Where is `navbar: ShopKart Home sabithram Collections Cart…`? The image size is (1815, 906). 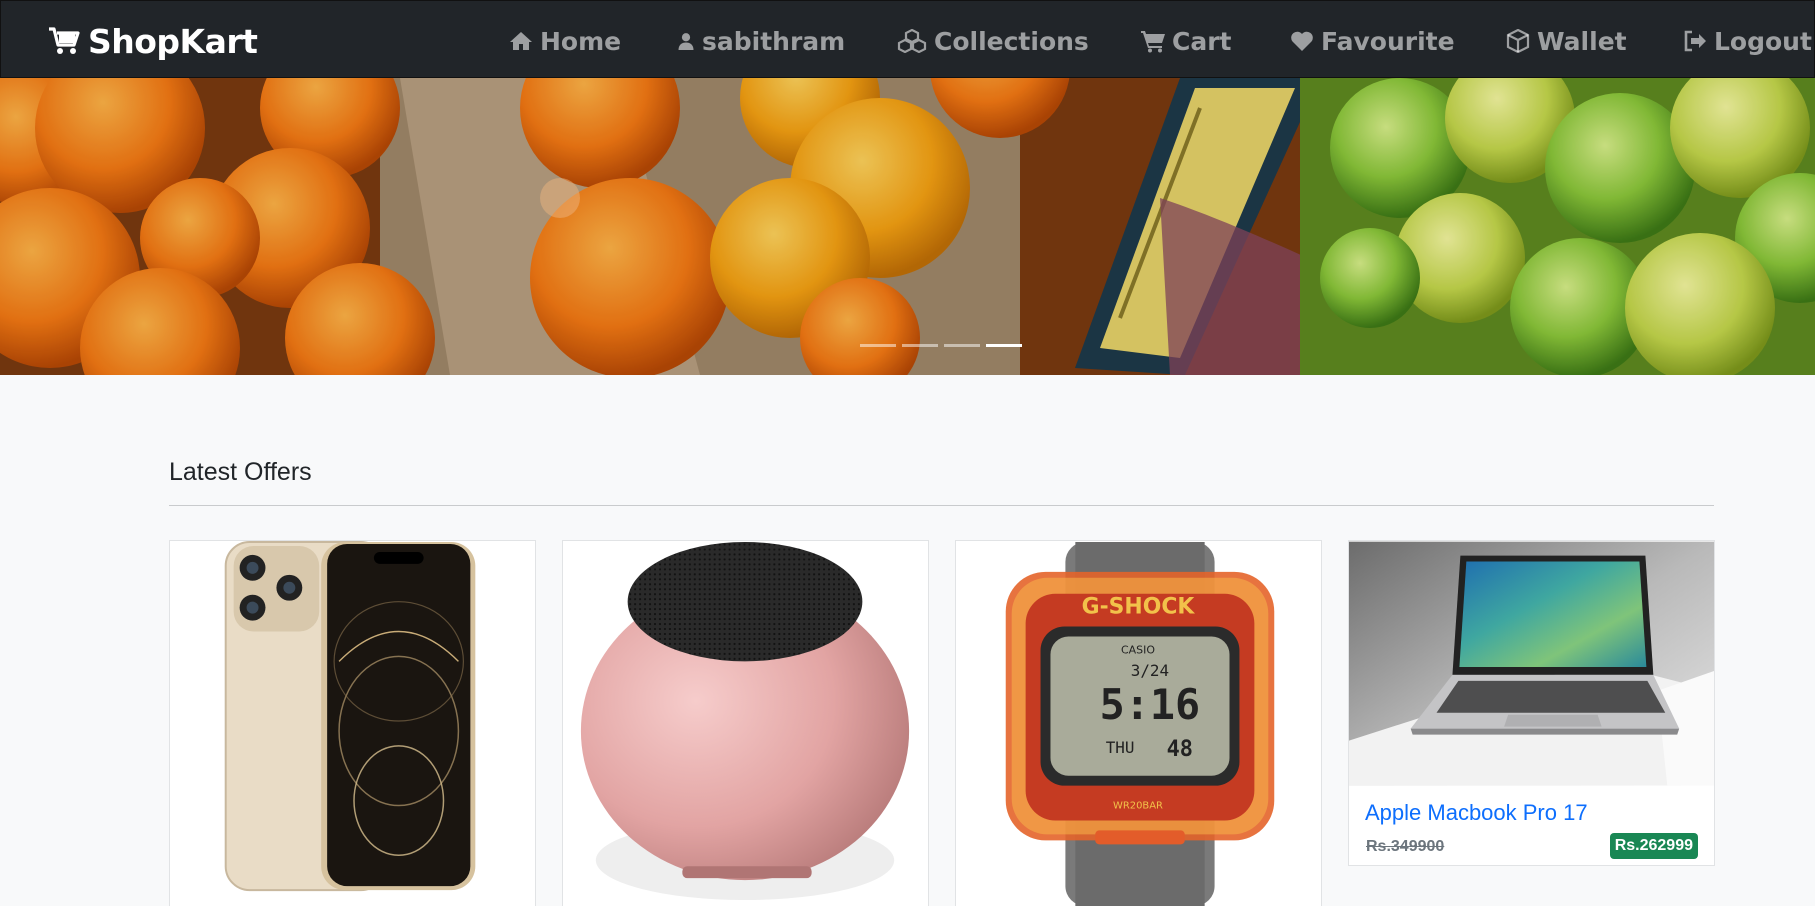 navbar: ShopKart Home sabithram Collections Cart… is located at coordinates (907, 39).